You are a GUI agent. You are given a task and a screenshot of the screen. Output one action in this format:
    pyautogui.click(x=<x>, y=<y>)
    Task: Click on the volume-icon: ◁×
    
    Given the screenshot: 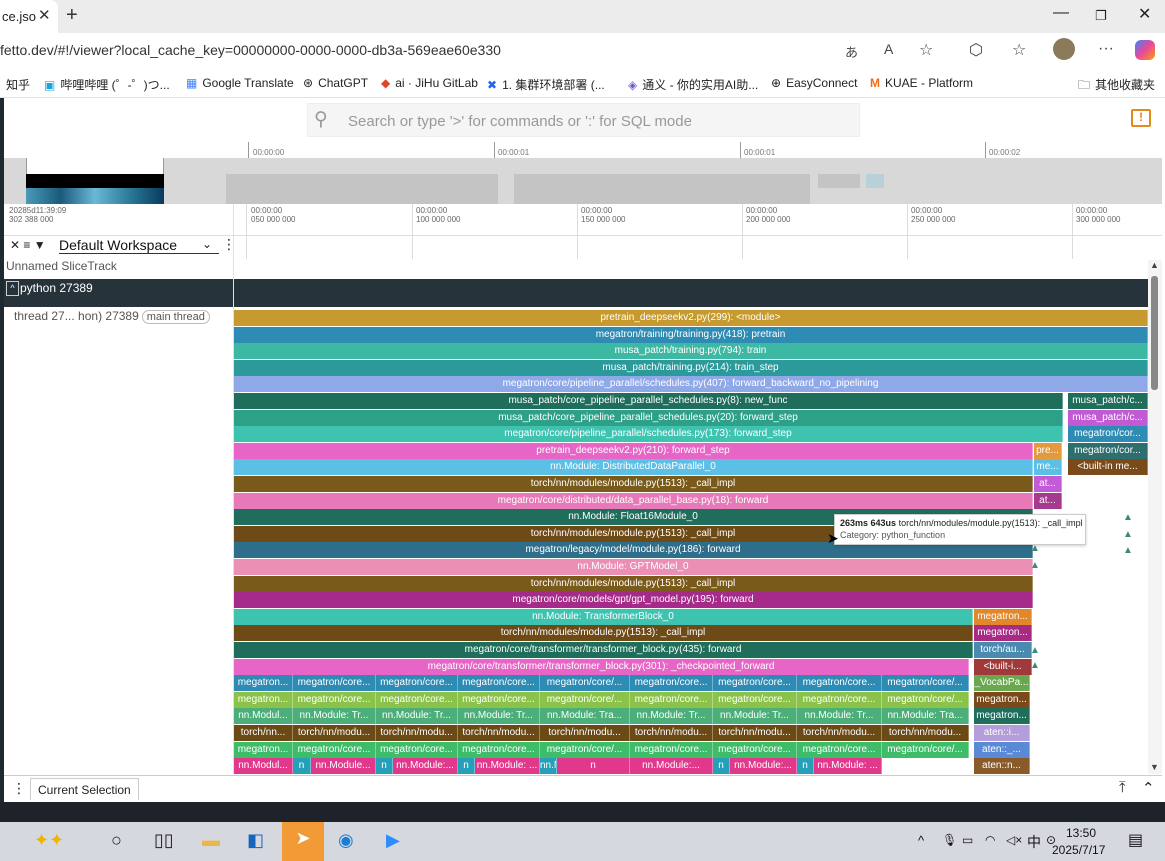 What is the action you would take?
    pyautogui.click(x=1014, y=840)
    